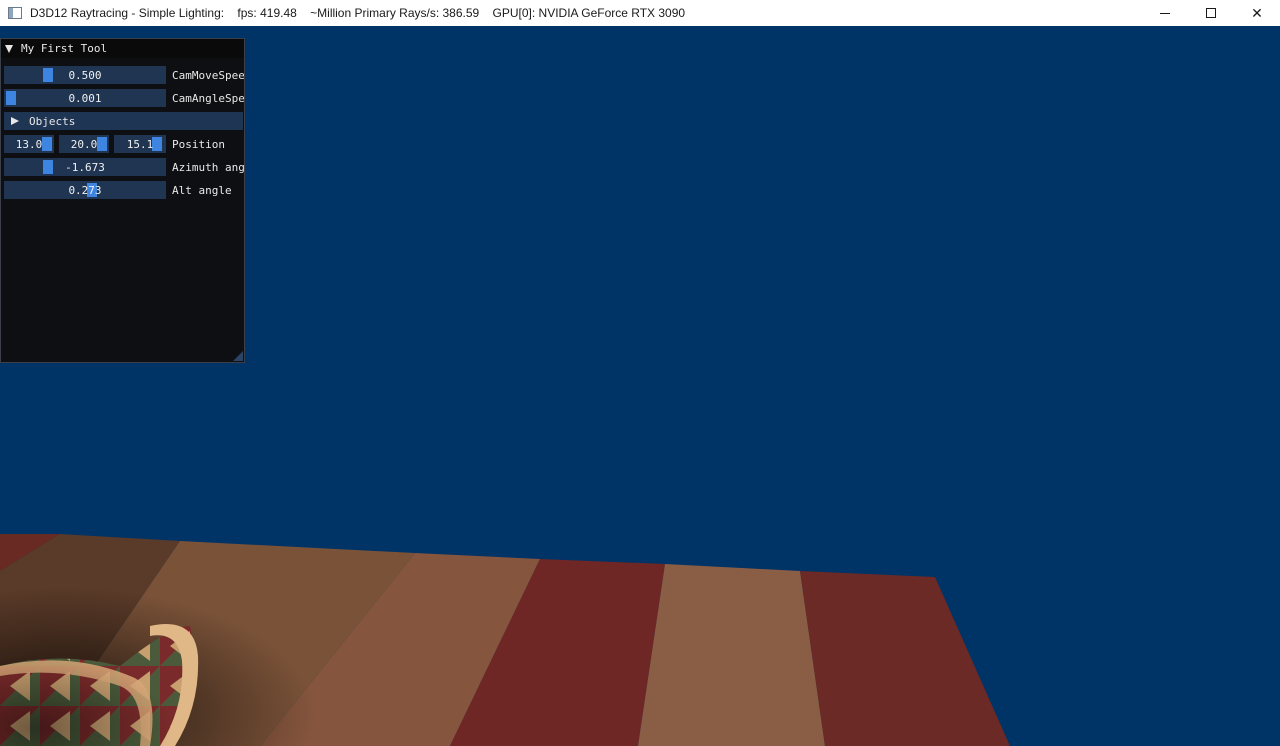  I want to click on tool-window-title-bar: My First Tool, so click(122, 48).